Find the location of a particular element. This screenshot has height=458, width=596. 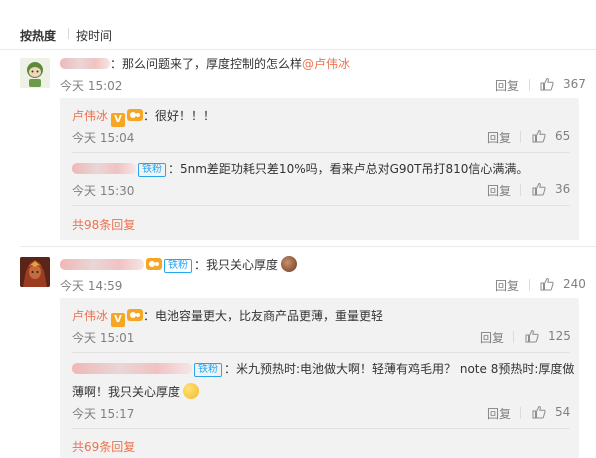

like-count: 54 is located at coordinates (563, 412).